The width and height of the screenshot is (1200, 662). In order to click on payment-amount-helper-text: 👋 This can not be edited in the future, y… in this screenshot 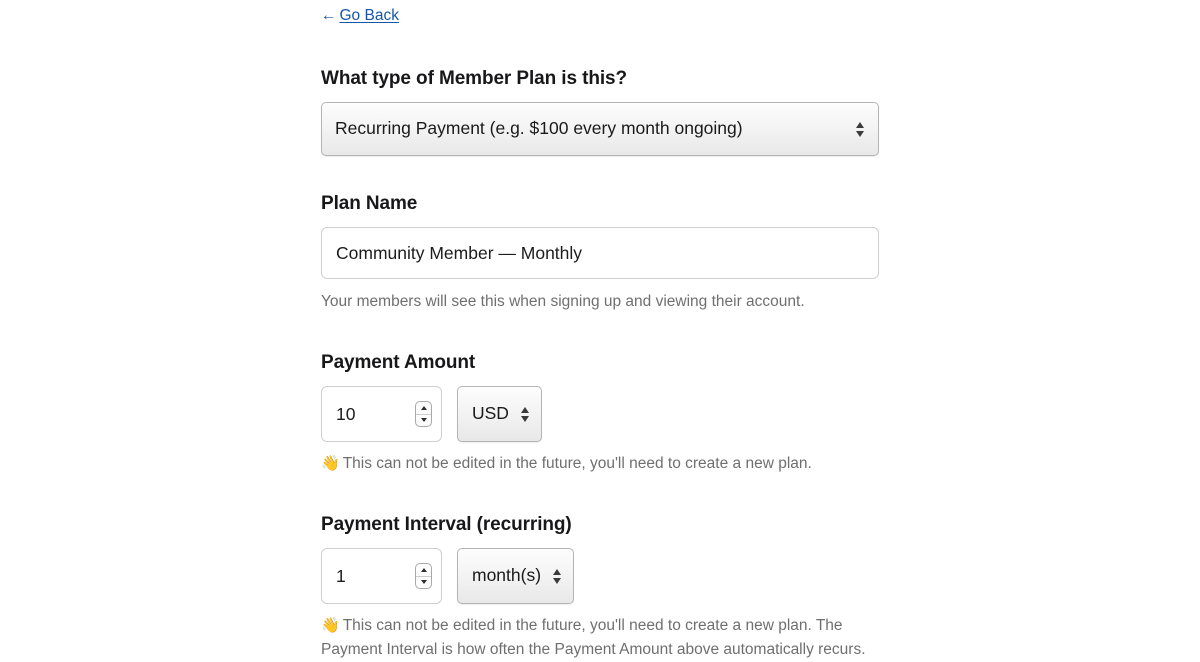, I will do `click(600, 464)`.